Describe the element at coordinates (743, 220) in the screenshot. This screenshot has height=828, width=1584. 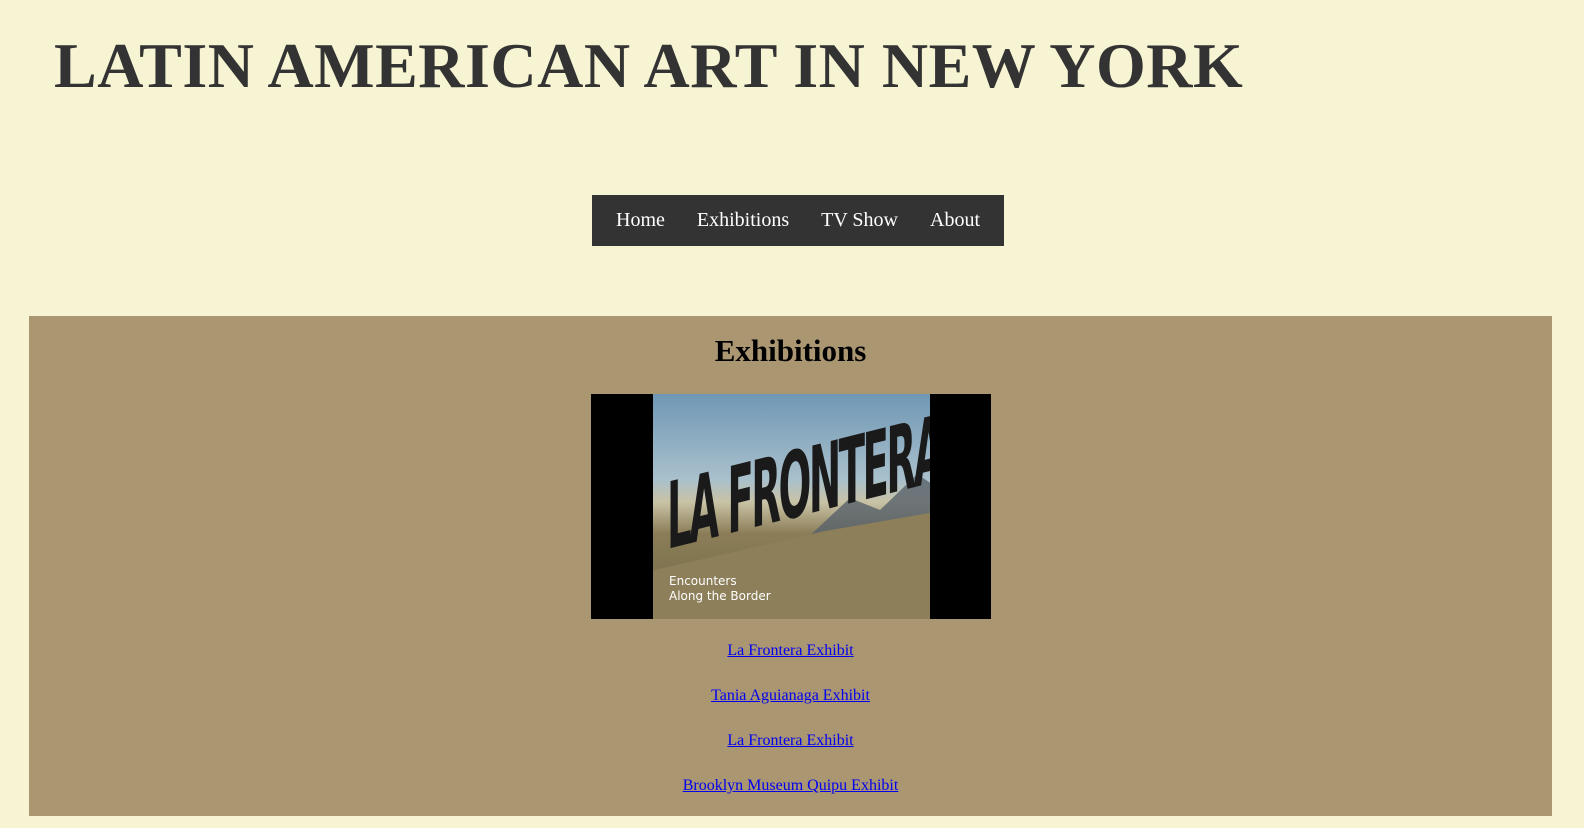
I see `nav-item-exhibitions: Exhibitions` at that location.